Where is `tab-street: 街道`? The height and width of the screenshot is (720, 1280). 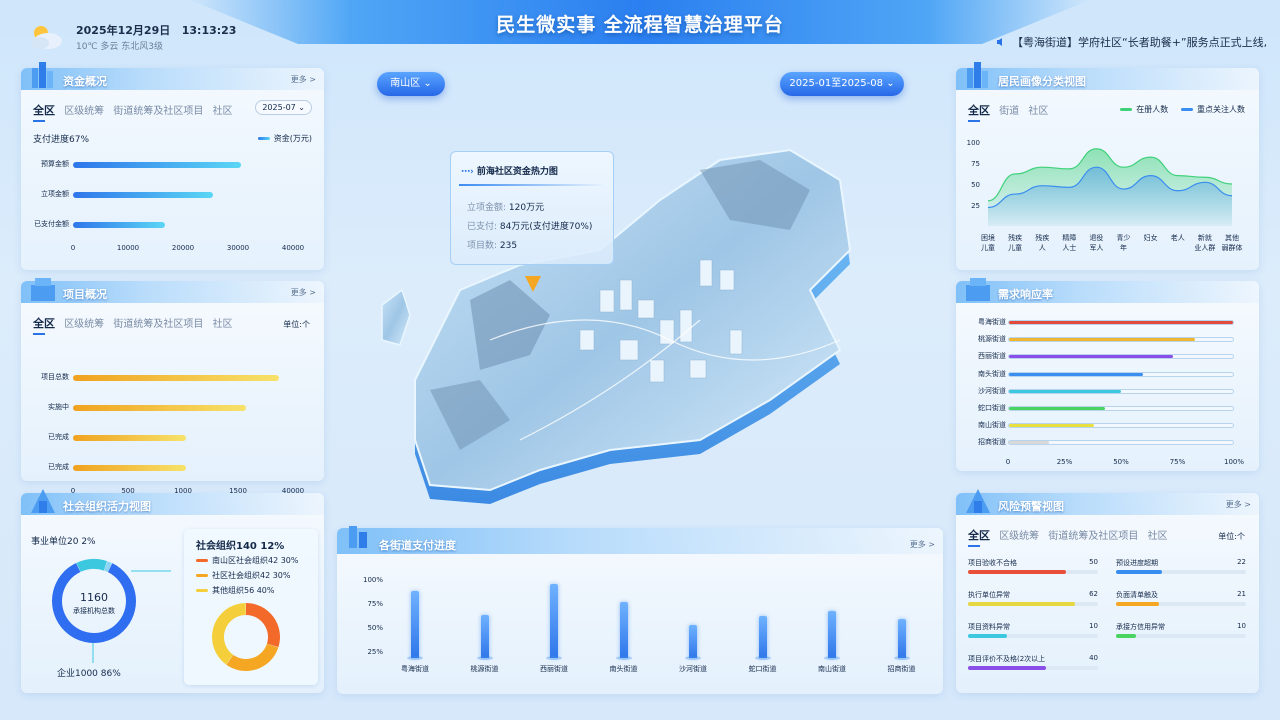
tab-street: 街道 is located at coordinates (1009, 111).